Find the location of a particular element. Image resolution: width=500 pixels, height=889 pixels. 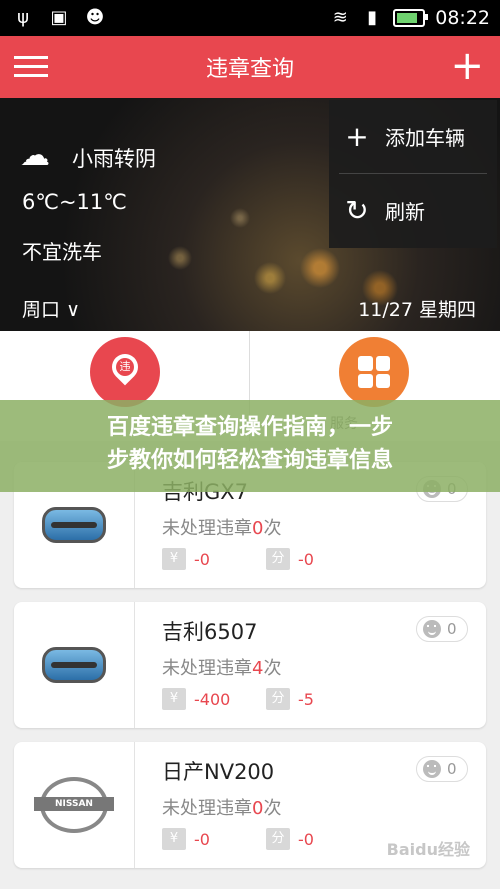

menu-item-add-vehicle: + 添加车辆 is located at coordinates (413, 136).